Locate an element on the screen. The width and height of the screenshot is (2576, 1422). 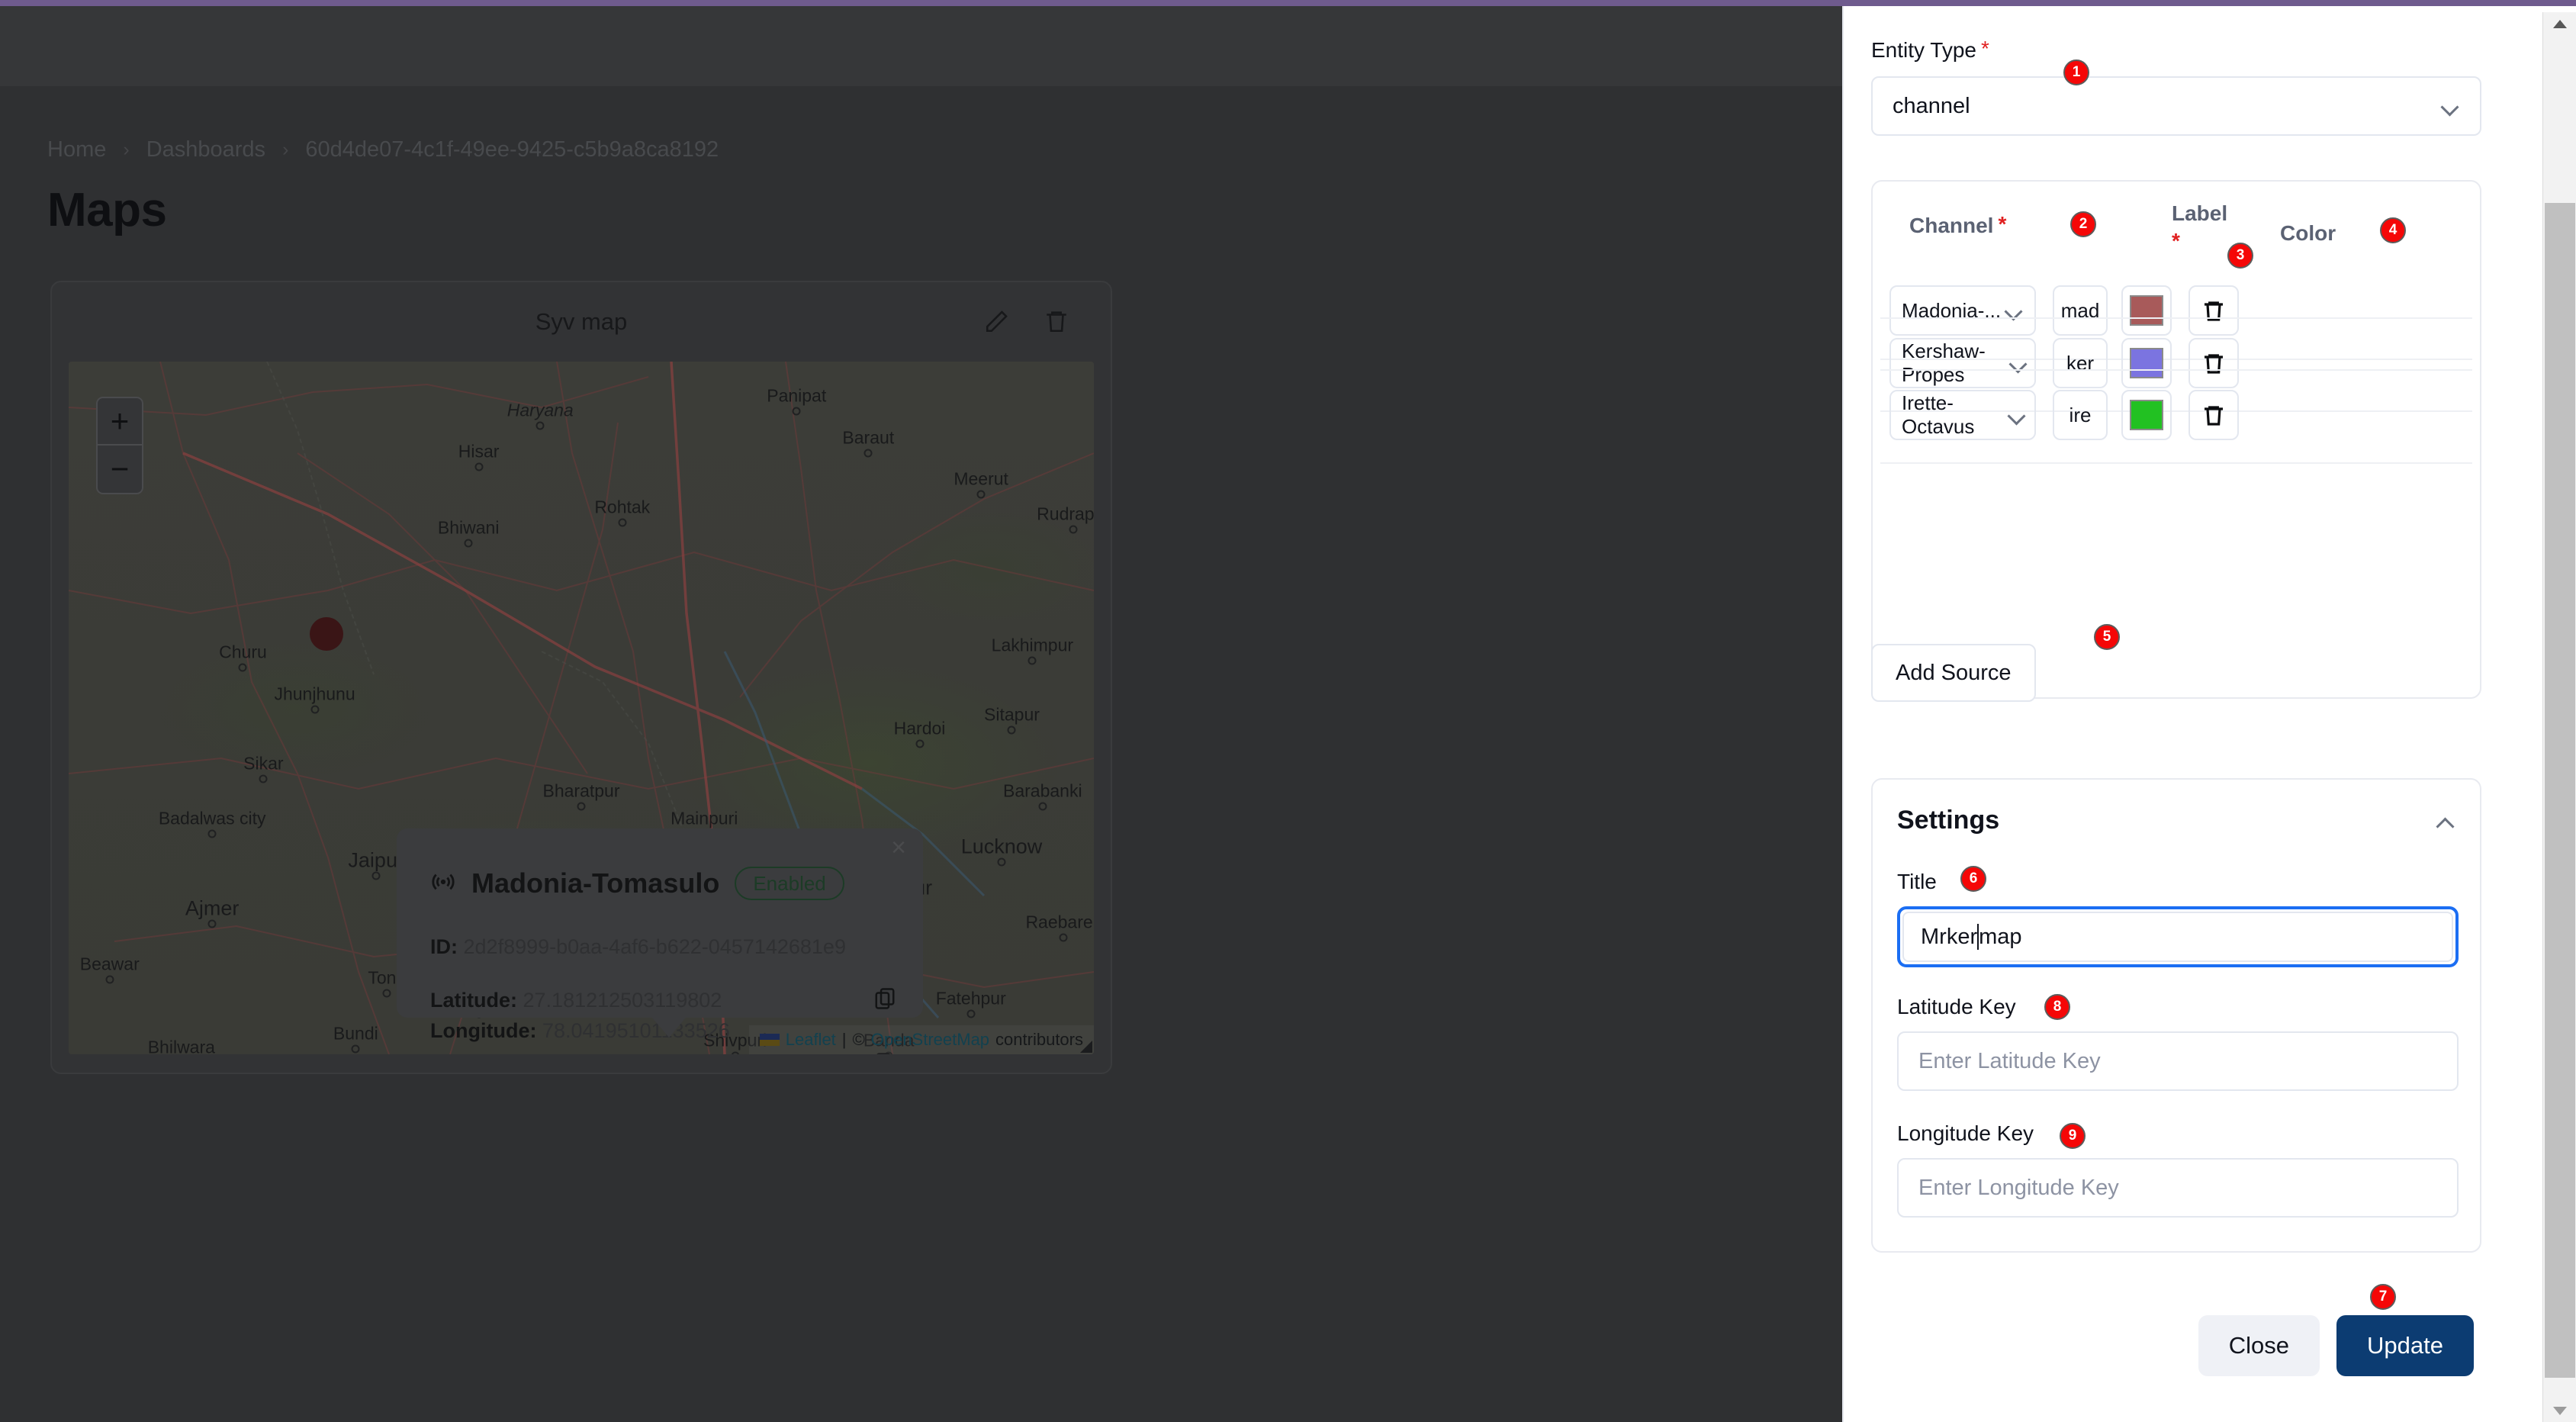
table-row: Irette-Octavus ire is located at coordinates (2176, 414).